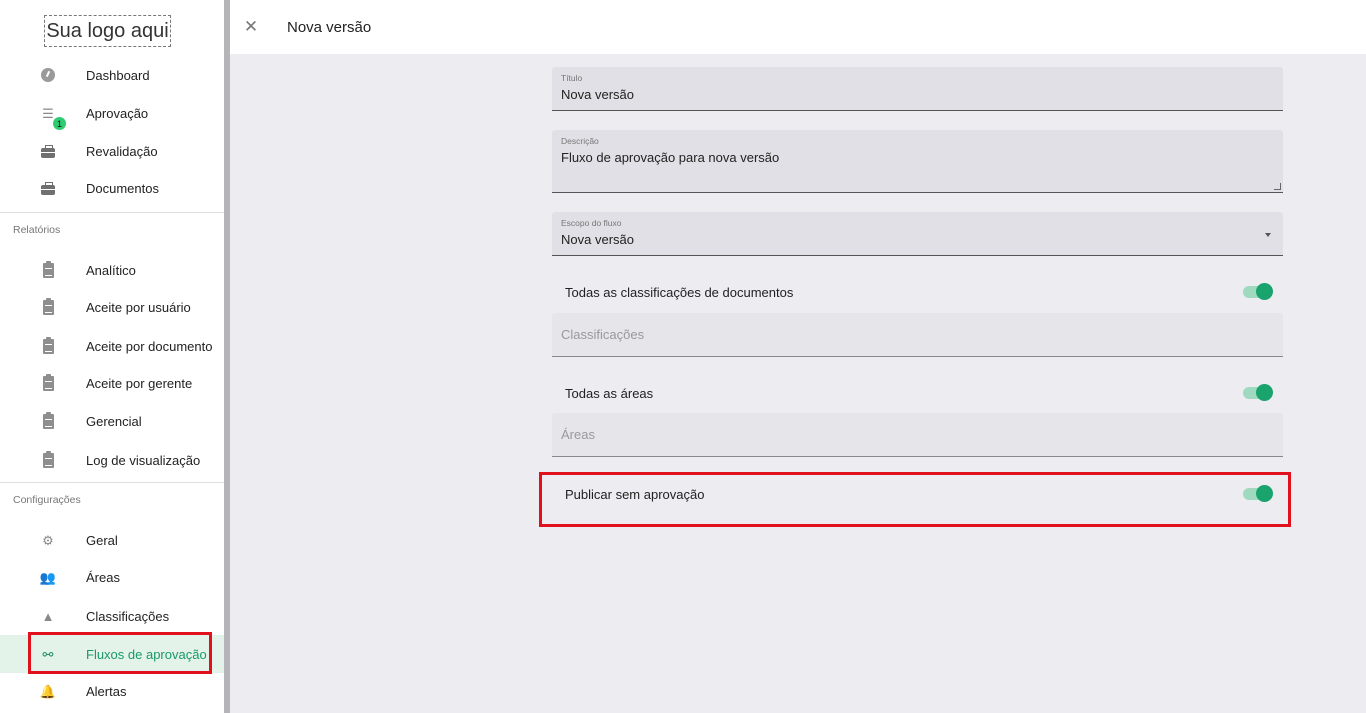 This screenshot has height=713, width=1366. Describe the element at coordinates (1258, 291) in the screenshot. I see `todas-classificacoes-toggle` at that location.